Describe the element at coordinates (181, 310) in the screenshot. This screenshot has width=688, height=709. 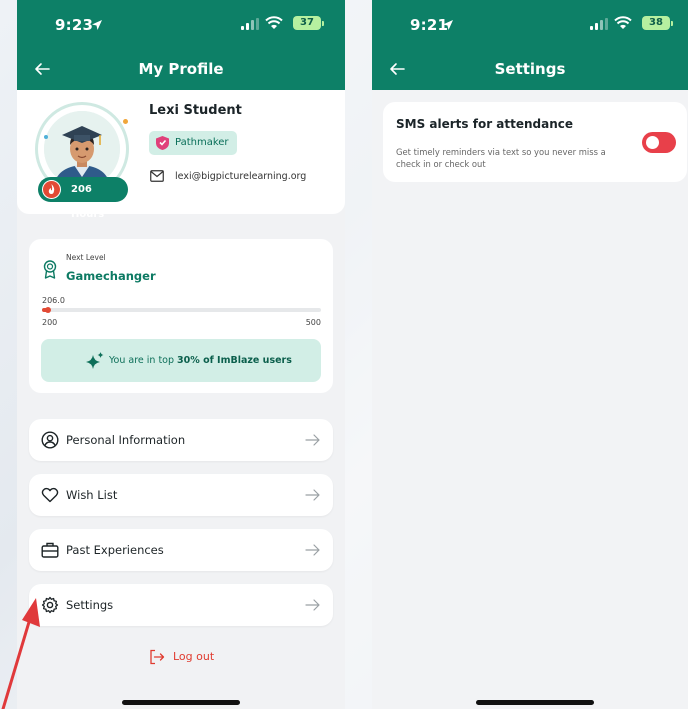
I see `level-progress-bar` at that location.